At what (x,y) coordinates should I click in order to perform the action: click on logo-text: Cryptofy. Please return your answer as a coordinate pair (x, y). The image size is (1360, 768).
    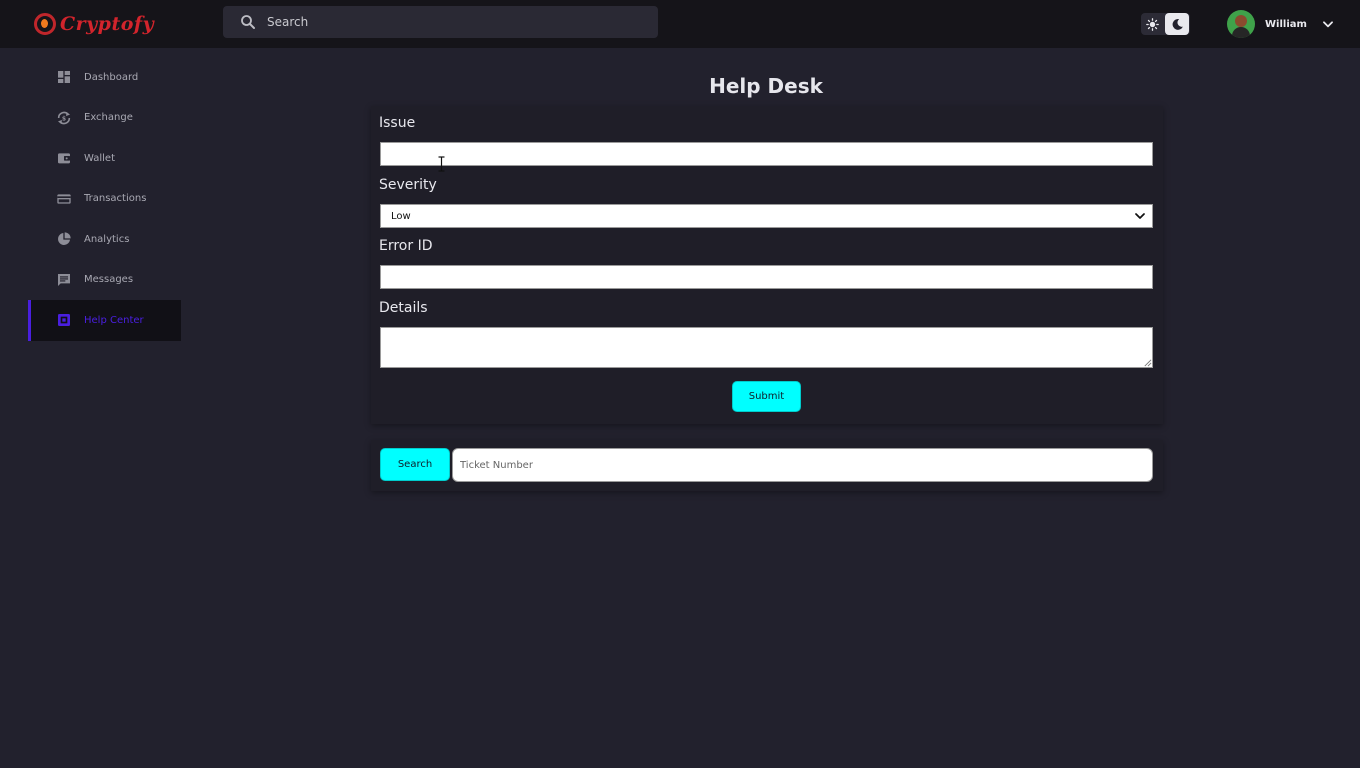
    Looking at the image, I should click on (107, 24).